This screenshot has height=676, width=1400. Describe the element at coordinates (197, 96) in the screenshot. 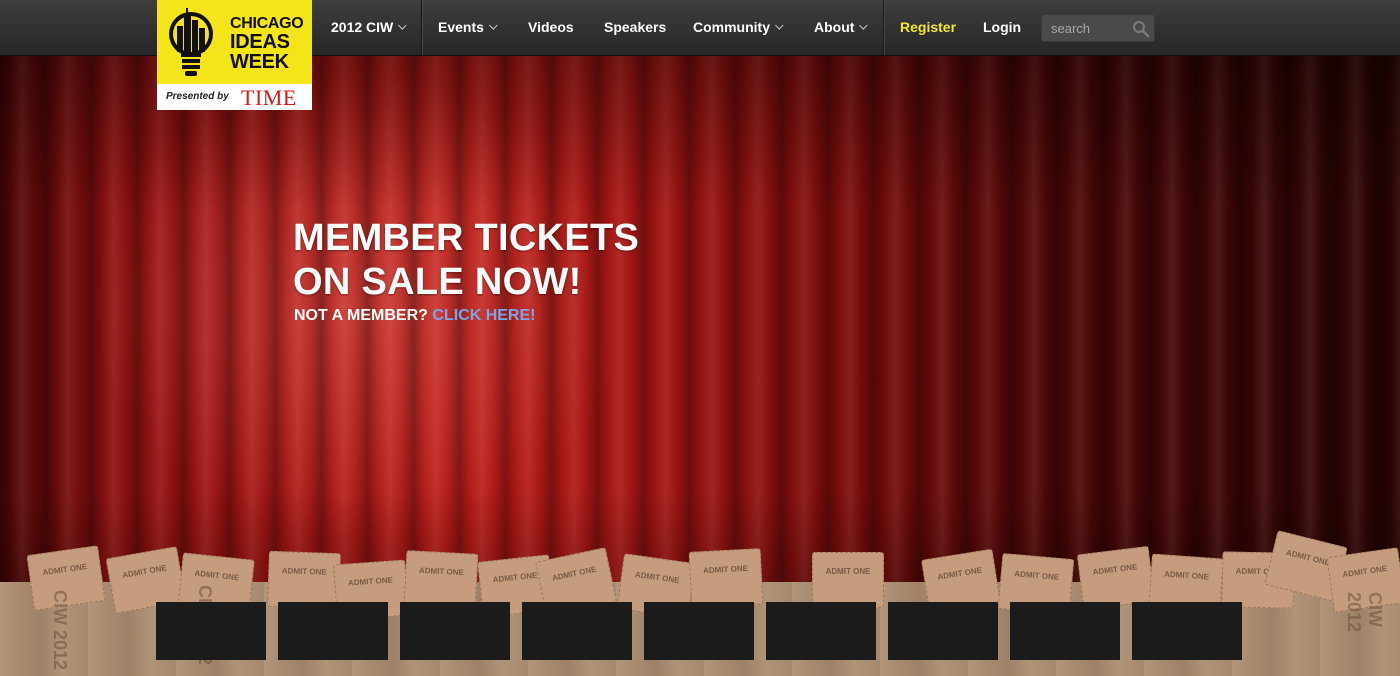

I see `presented-by-label: Presented by` at that location.